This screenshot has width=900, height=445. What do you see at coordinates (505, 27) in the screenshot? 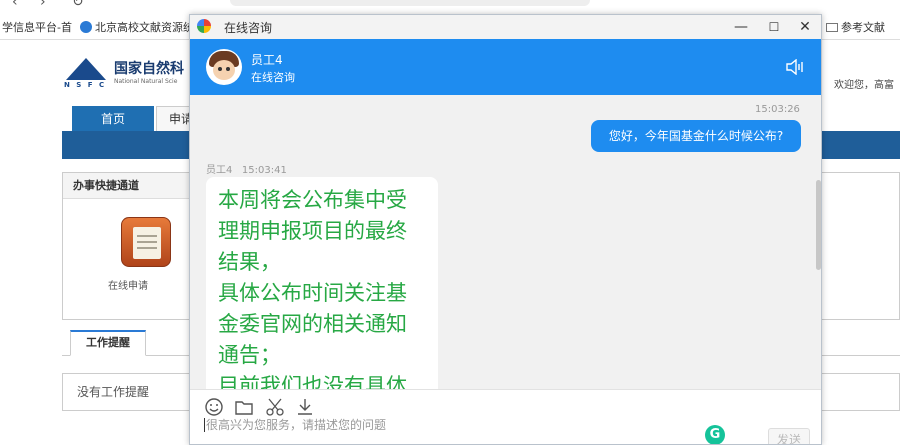
I see `chat-titlebar: 在线咨询 — ☐ ✕` at bounding box center [505, 27].